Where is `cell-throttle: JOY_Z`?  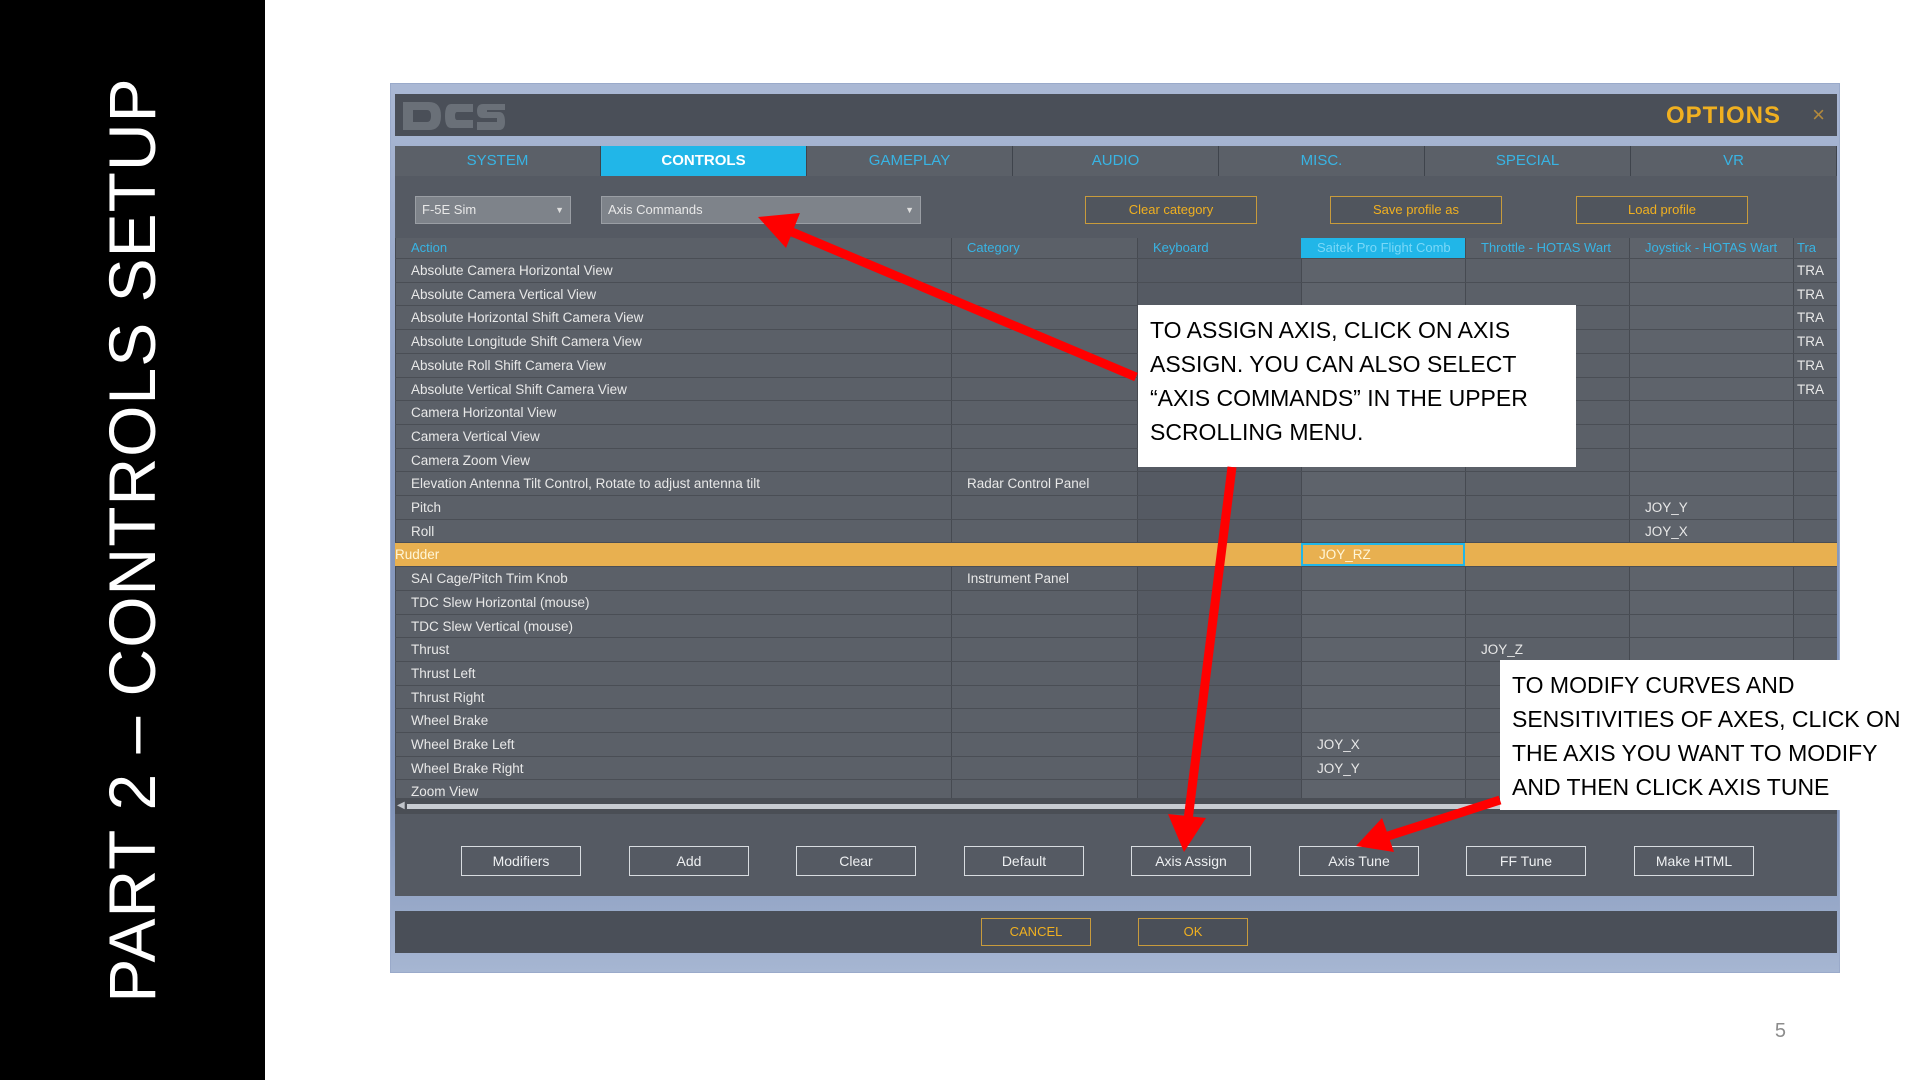
cell-throttle: JOY_Z is located at coordinates (1547, 649).